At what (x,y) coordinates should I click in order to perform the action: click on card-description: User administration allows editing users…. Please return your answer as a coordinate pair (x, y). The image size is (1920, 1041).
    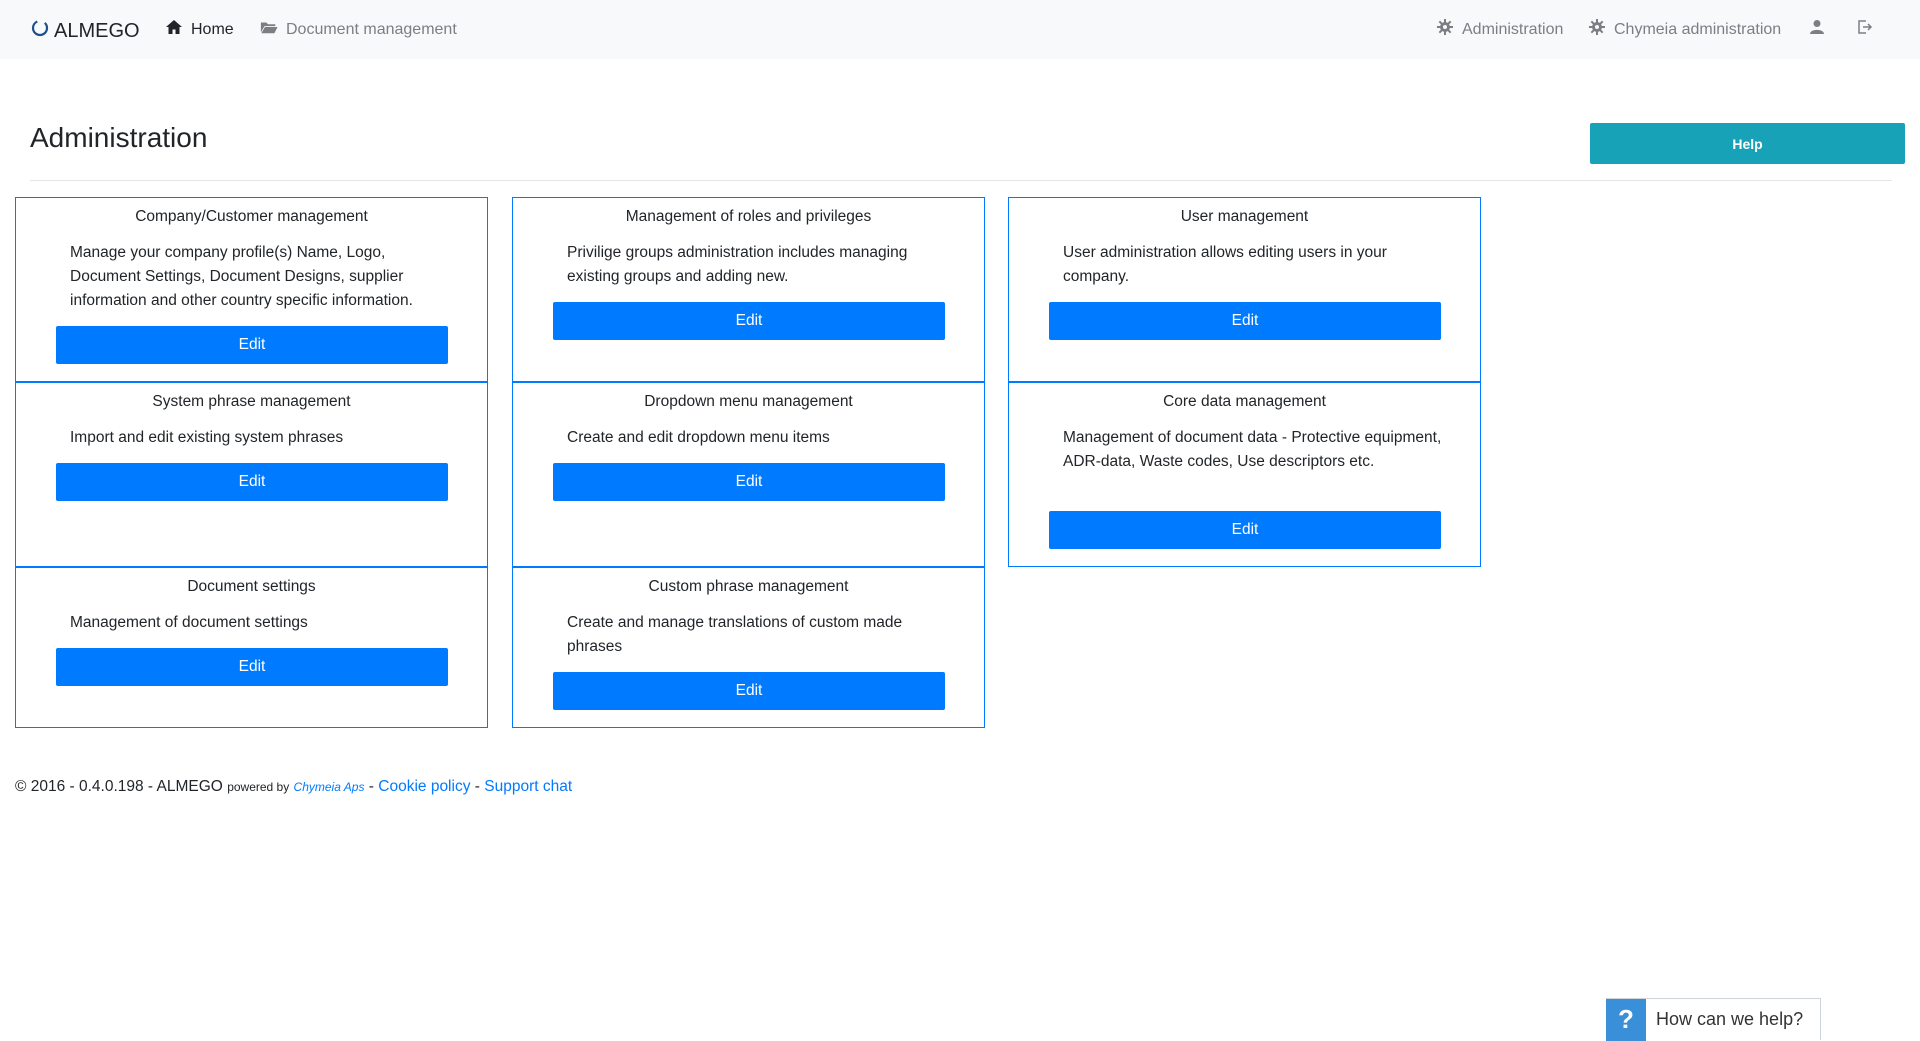
    Looking at the image, I should click on (1225, 264).